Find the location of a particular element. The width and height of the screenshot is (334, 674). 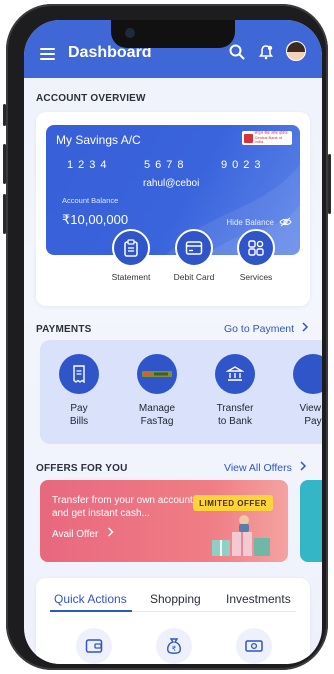

services-label: Services is located at coordinates (256, 277).